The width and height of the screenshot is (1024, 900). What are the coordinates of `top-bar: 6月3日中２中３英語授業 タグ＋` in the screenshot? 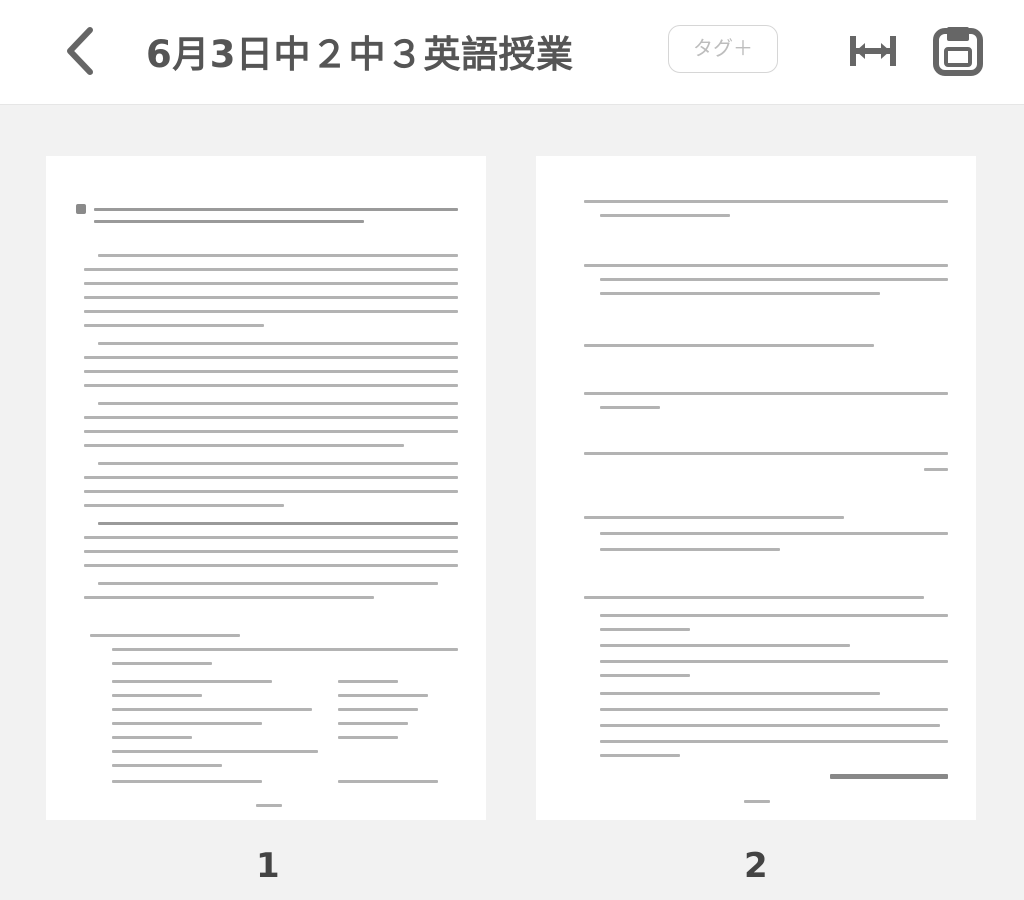 It's located at (512, 52).